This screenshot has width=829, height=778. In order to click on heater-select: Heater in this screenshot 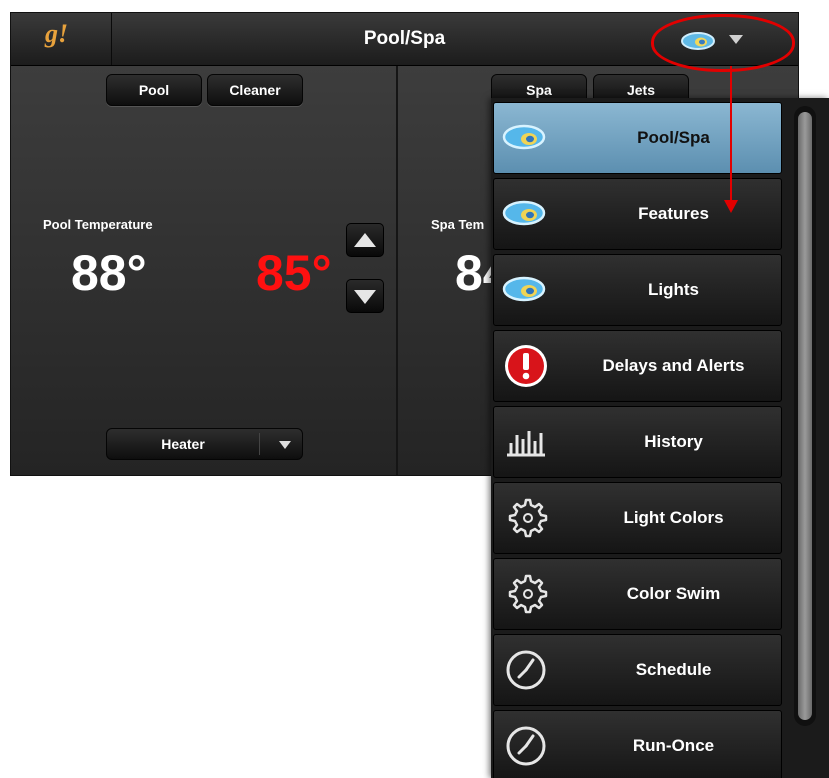, I will do `click(204, 444)`.